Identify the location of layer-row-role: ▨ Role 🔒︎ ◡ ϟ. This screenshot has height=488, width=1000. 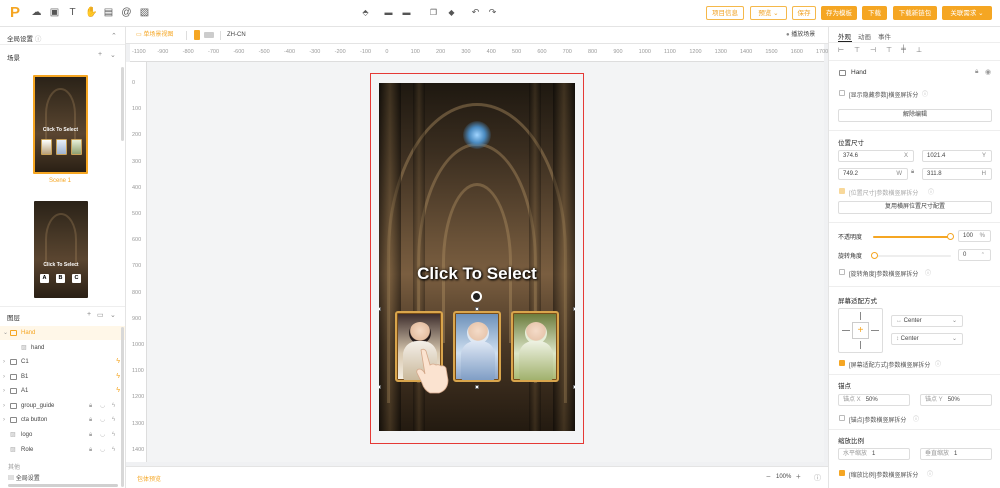
(62, 450).